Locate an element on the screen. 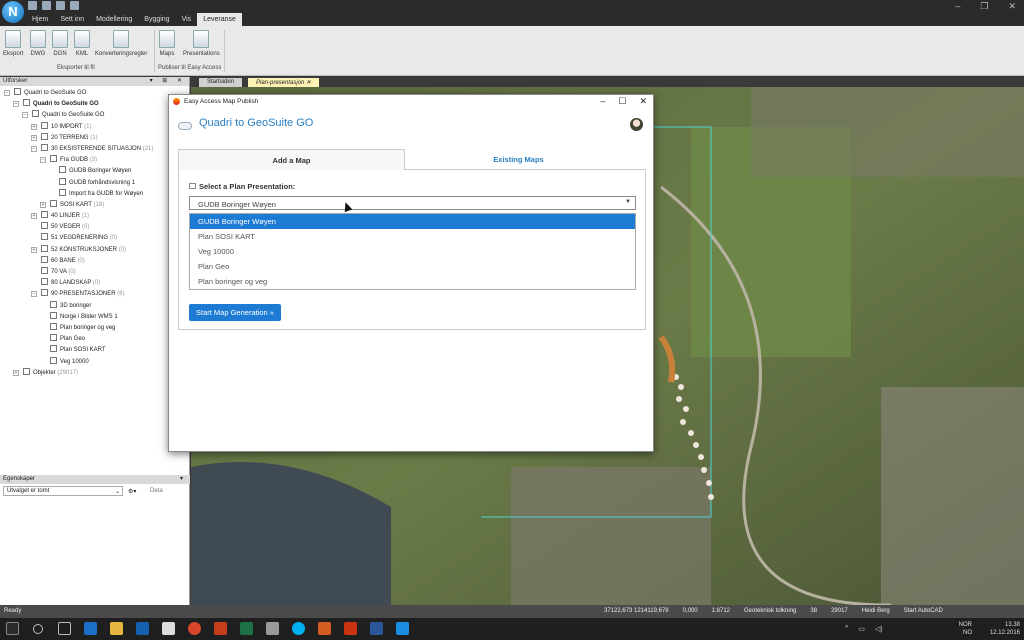  maximize-icon: ☐ is located at coordinates (622, 101).